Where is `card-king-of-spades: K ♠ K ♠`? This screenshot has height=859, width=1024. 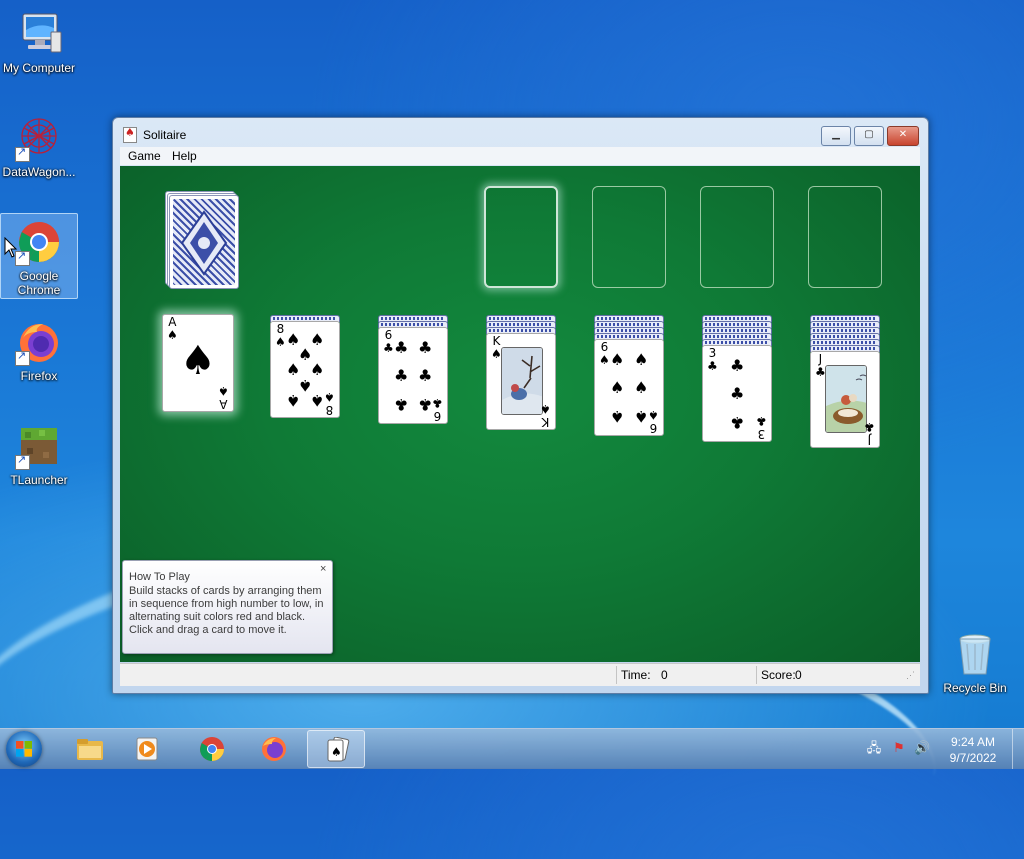
card-king-of-spades: K ♠ K ♠ is located at coordinates (521, 381).